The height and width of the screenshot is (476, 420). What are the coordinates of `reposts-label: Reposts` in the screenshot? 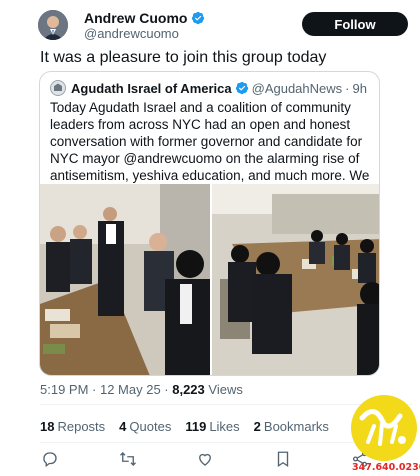 It's located at (81, 426).